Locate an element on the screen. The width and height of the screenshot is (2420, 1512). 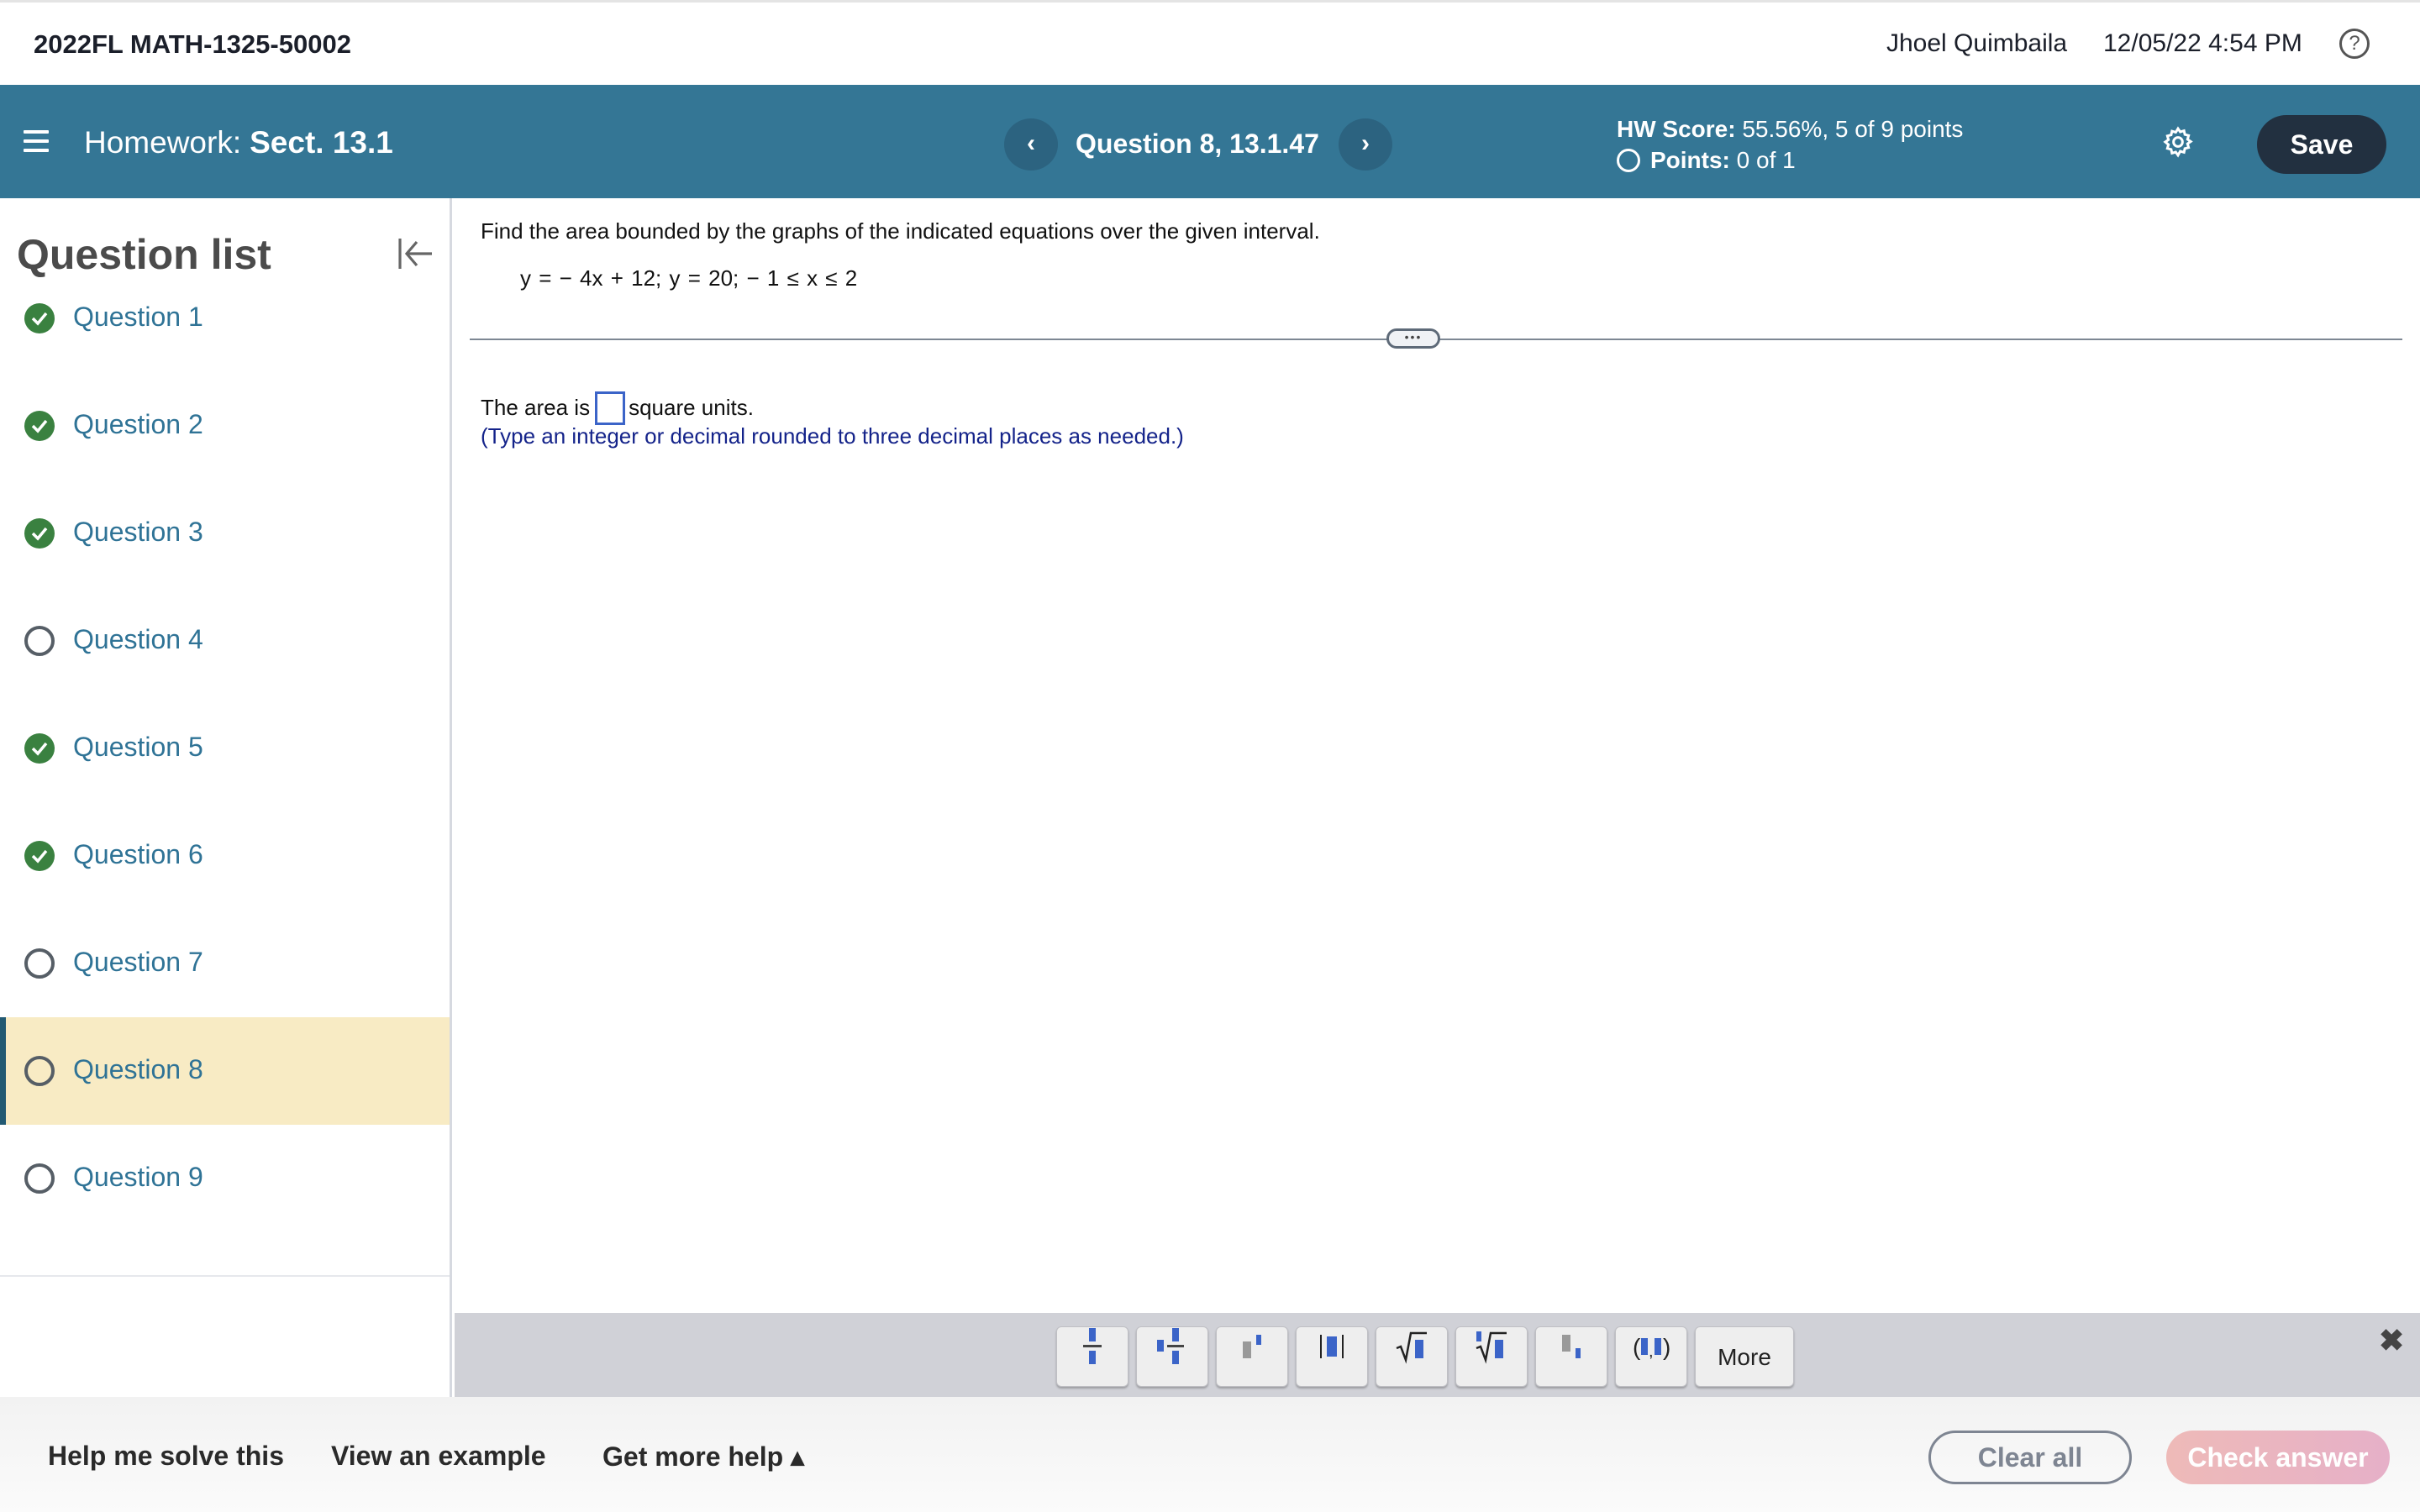
score-value: 55.56%, 5 of 9 points is located at coordinates (1853, 129).